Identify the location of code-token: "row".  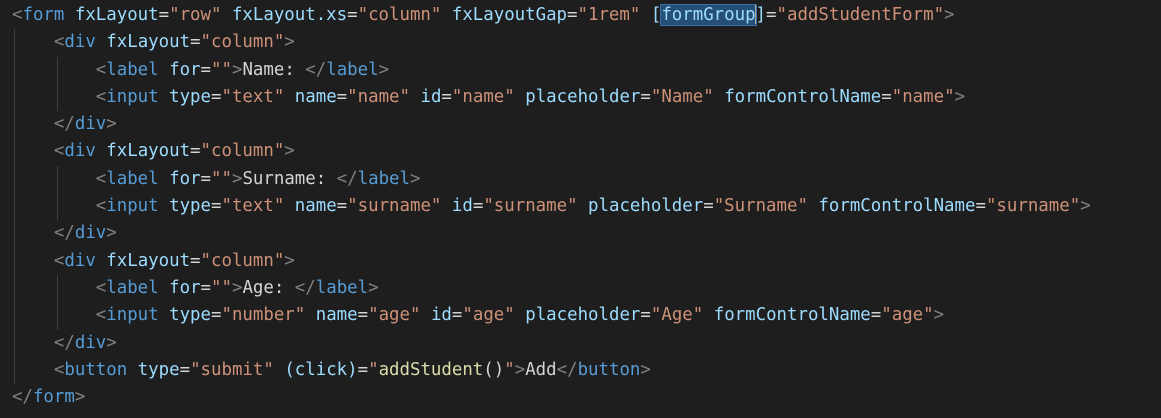
(195, 15).